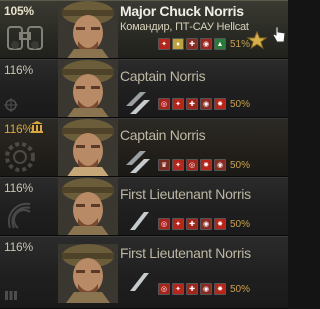  What do you see at coordinates (19, 11) in the screenshot?
I see `crew-skill-level: 105%` at bounding box center [19, 11].